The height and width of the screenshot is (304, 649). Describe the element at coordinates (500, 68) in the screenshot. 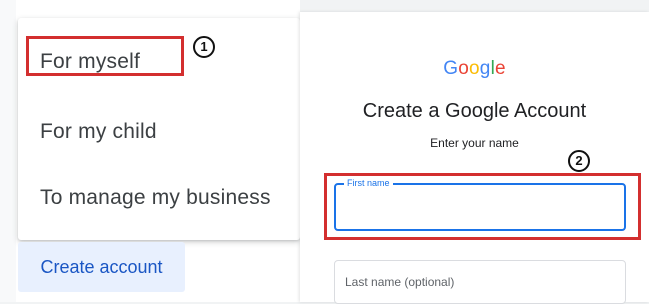

I see `google-logo-letter: e` at that location.